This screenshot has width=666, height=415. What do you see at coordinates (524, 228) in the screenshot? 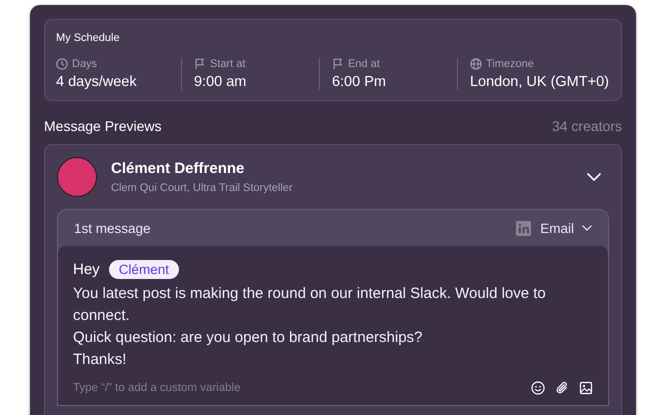
I see `linkedin-icon` at bounding box center [524, 228].